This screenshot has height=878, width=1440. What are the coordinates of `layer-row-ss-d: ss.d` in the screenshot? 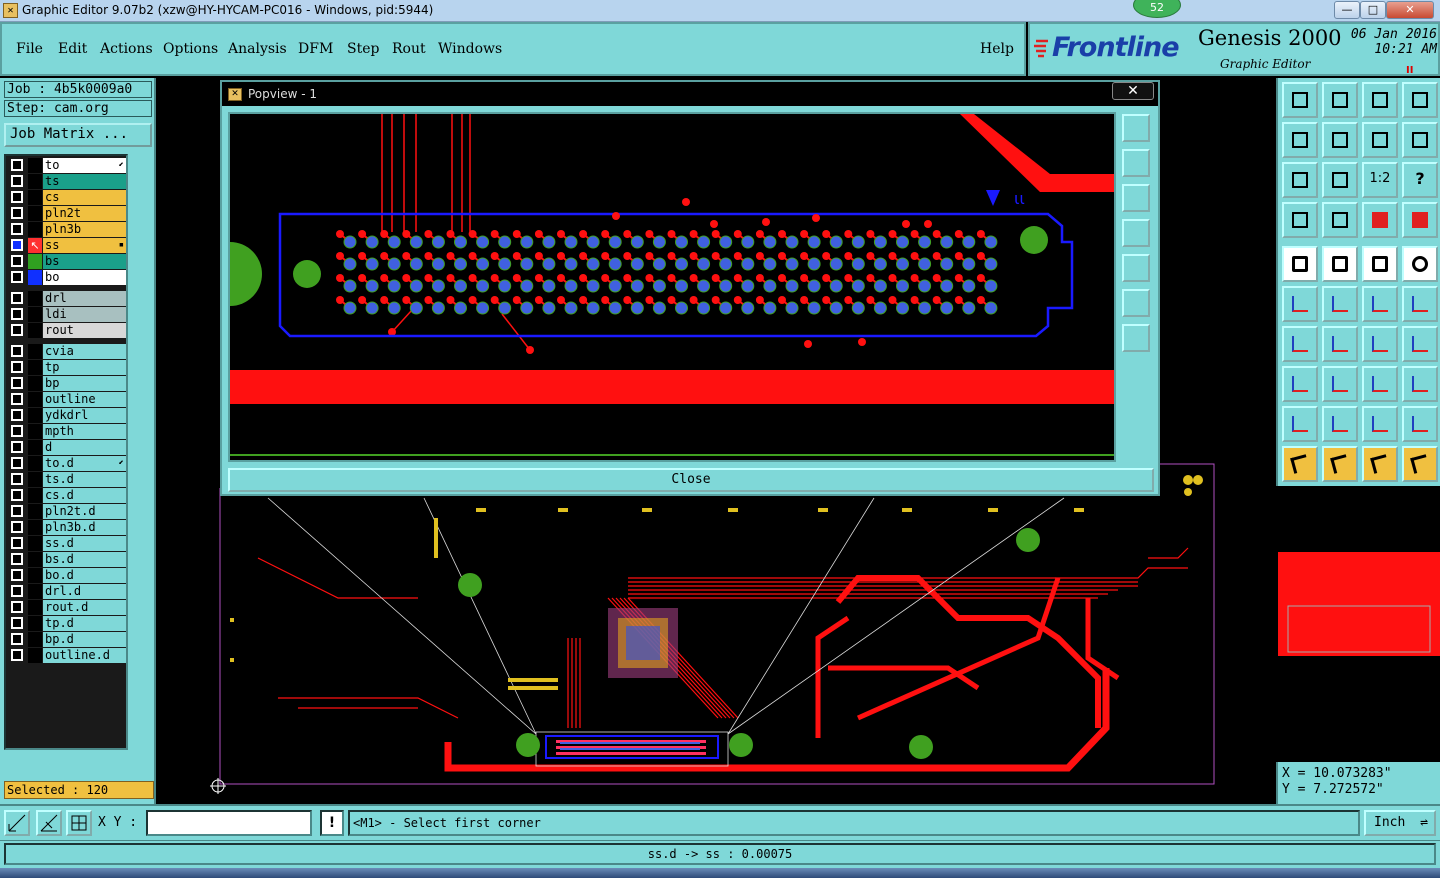 It's located at (67, 543).